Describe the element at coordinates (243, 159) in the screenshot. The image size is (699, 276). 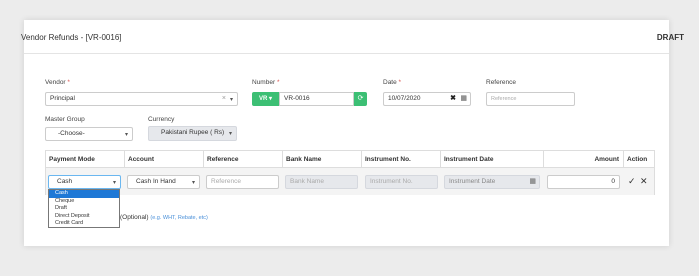
I see `col-reference: Reference` at that location.